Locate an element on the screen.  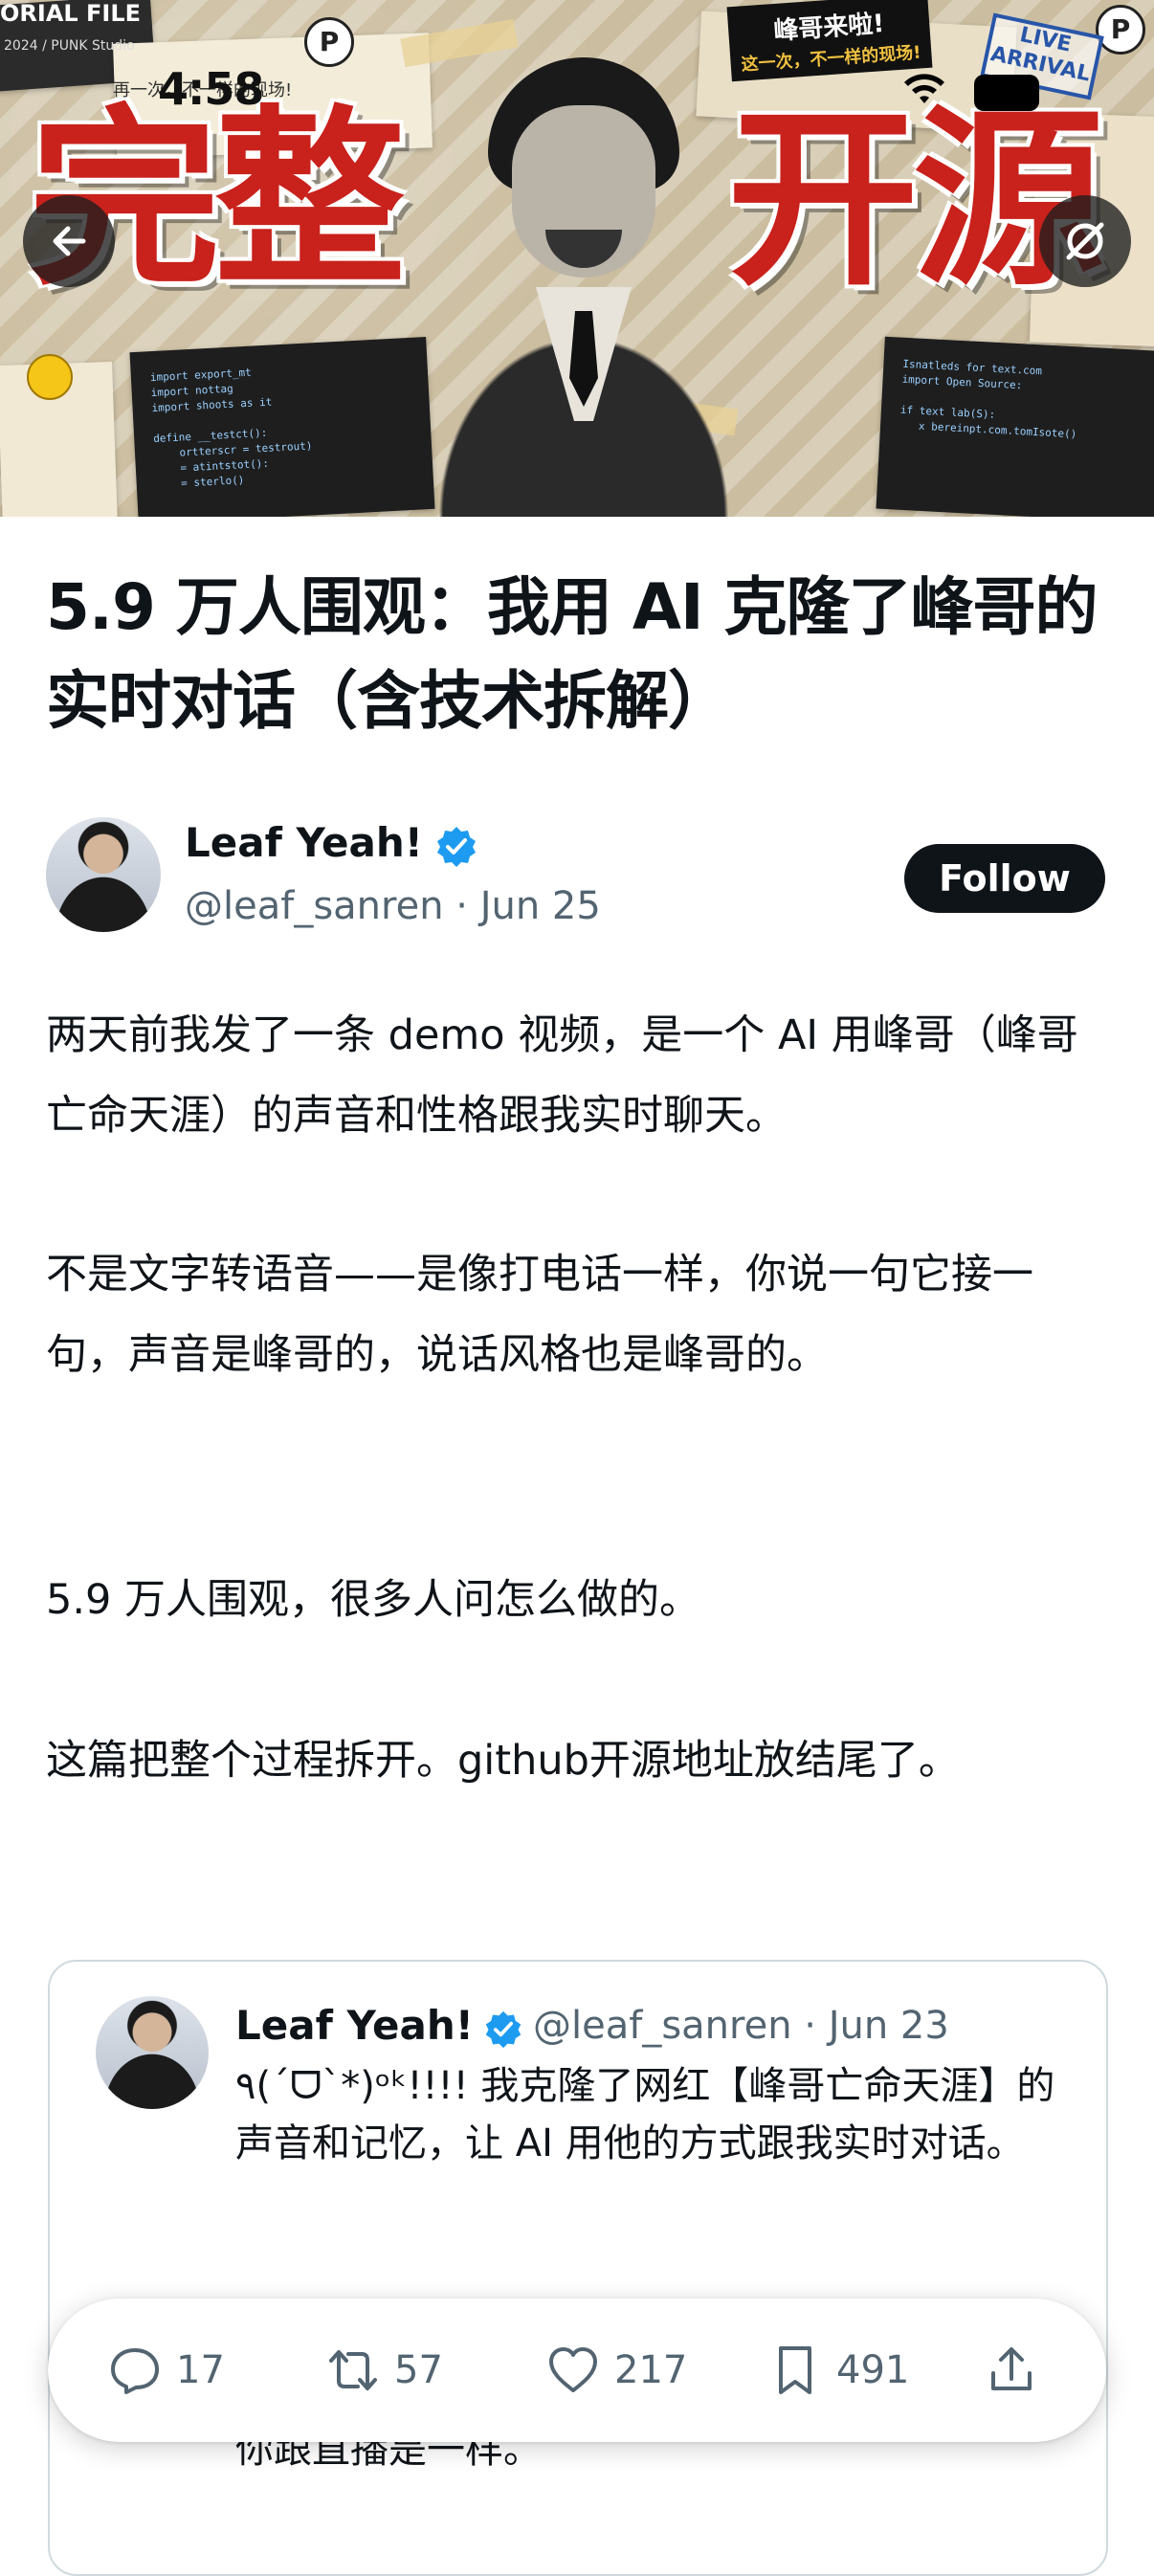
back-button is located at coordinates (69, 241).